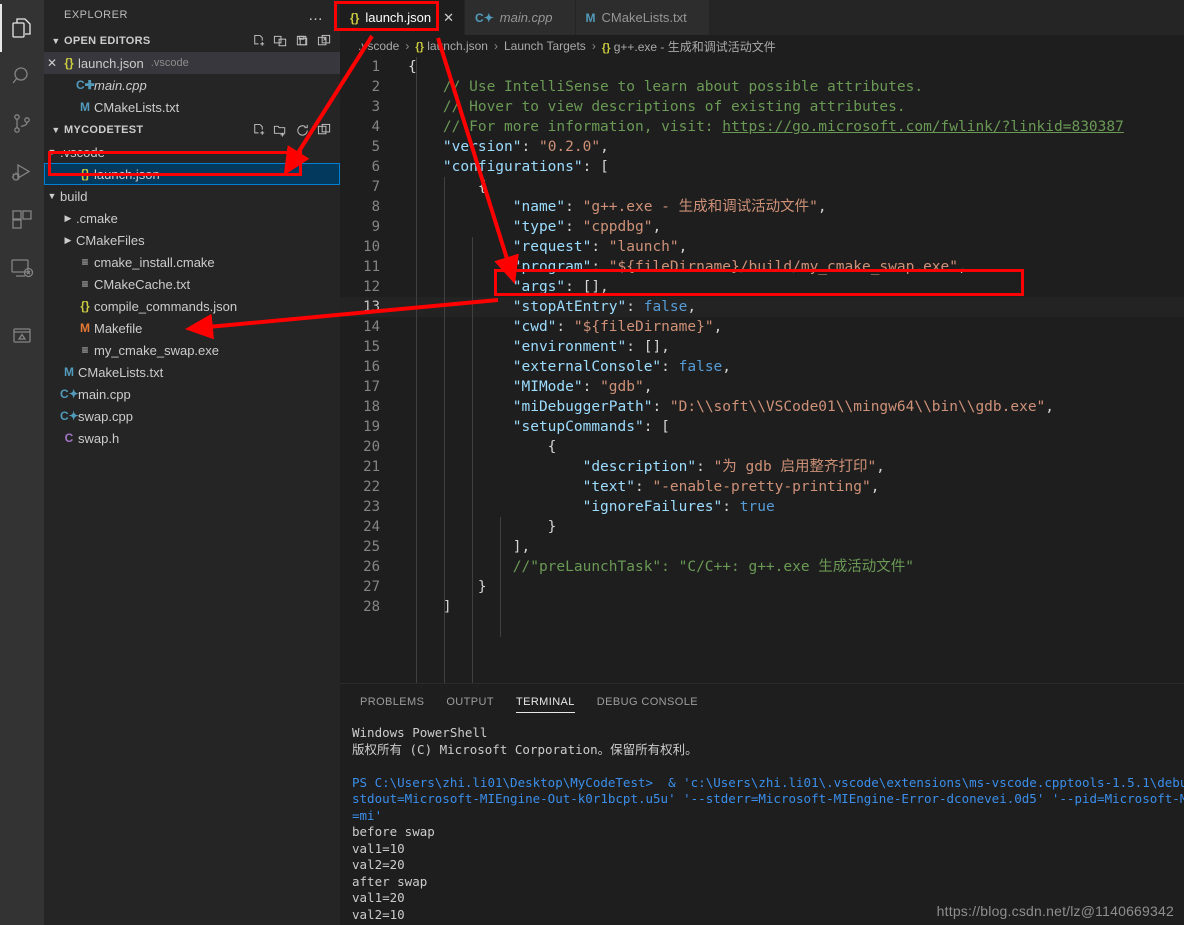 This screenshot has width=1184, height=925. Describe the element at coordinates (192, 350) in the screenshot. I see `tree-item-my-cmake-swap-exe: ≡ my_cmake_swap.exe` at that location.